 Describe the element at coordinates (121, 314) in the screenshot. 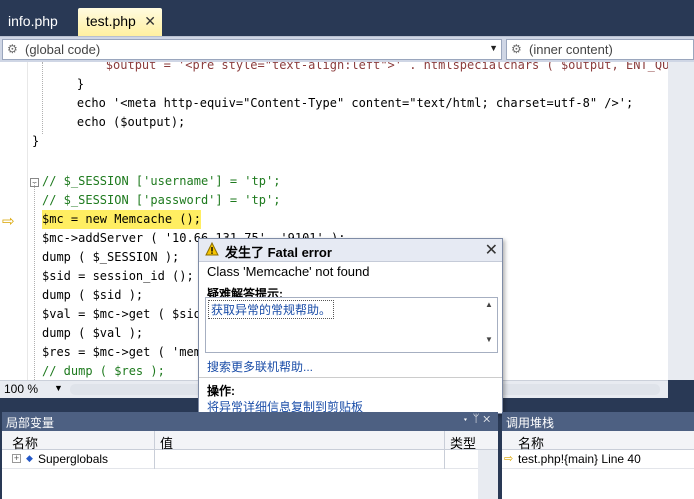

I see `code-line: $val = $mc->get ( $sid` at that location.